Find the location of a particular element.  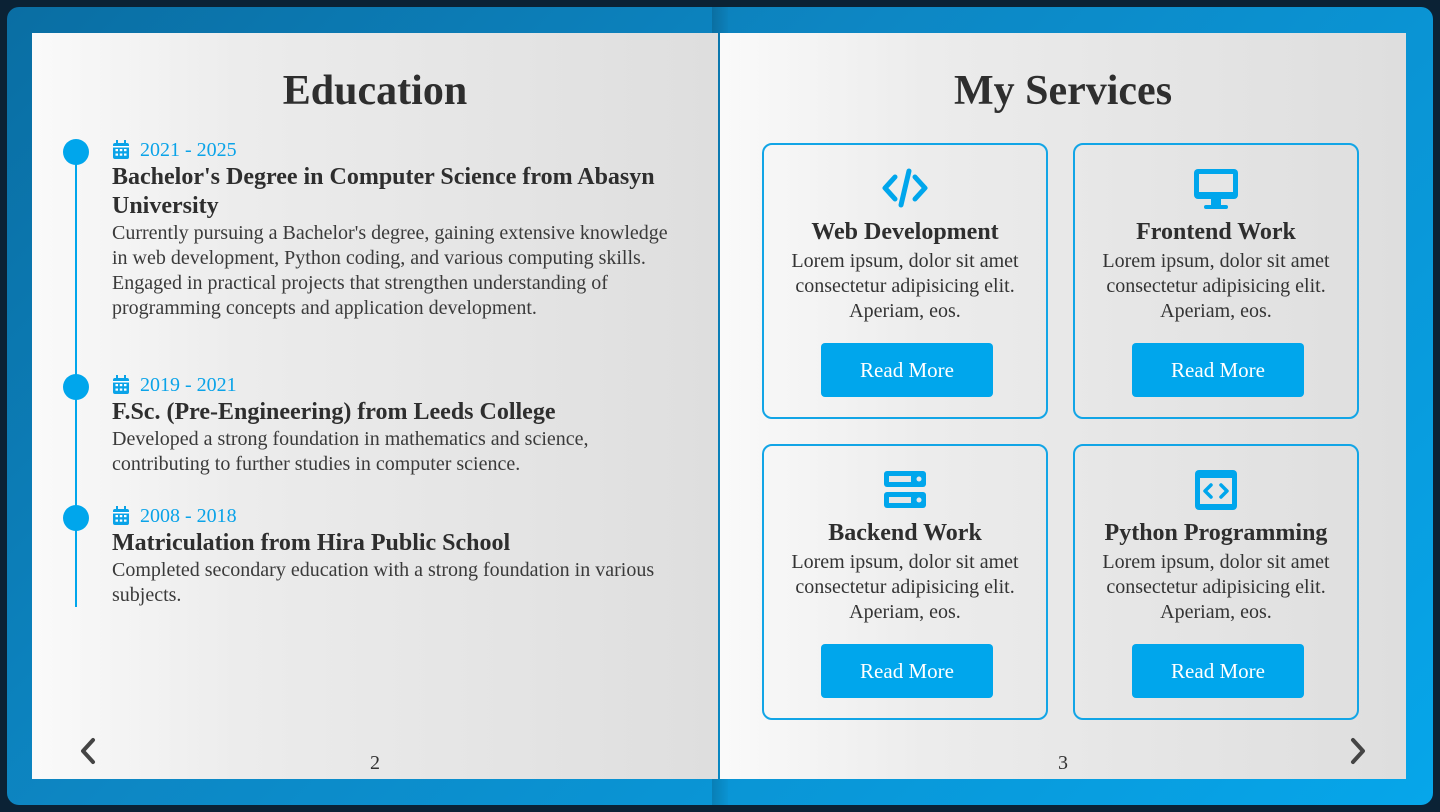

server-icon is located at coordinates (905, 489).